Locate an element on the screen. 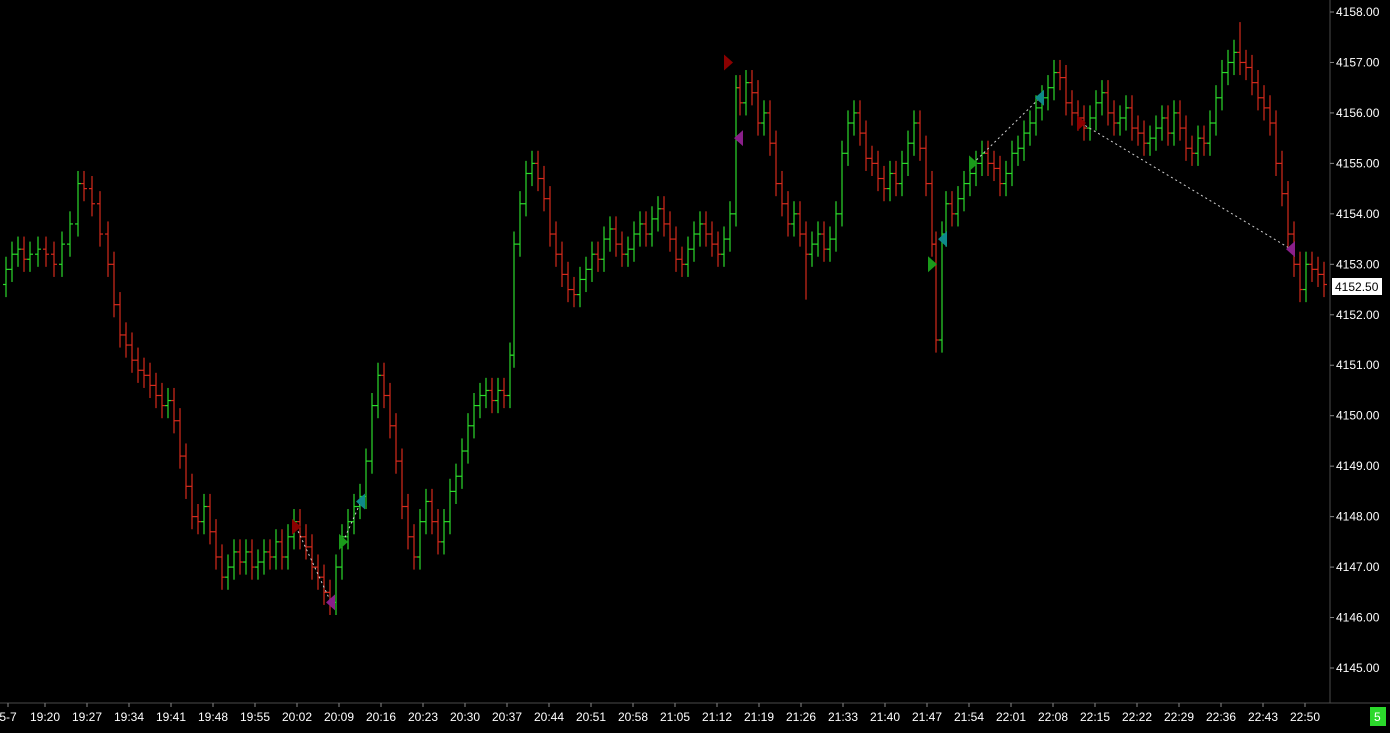  price-tick-label: 4151.00 is located at coordinates (1358, 365).